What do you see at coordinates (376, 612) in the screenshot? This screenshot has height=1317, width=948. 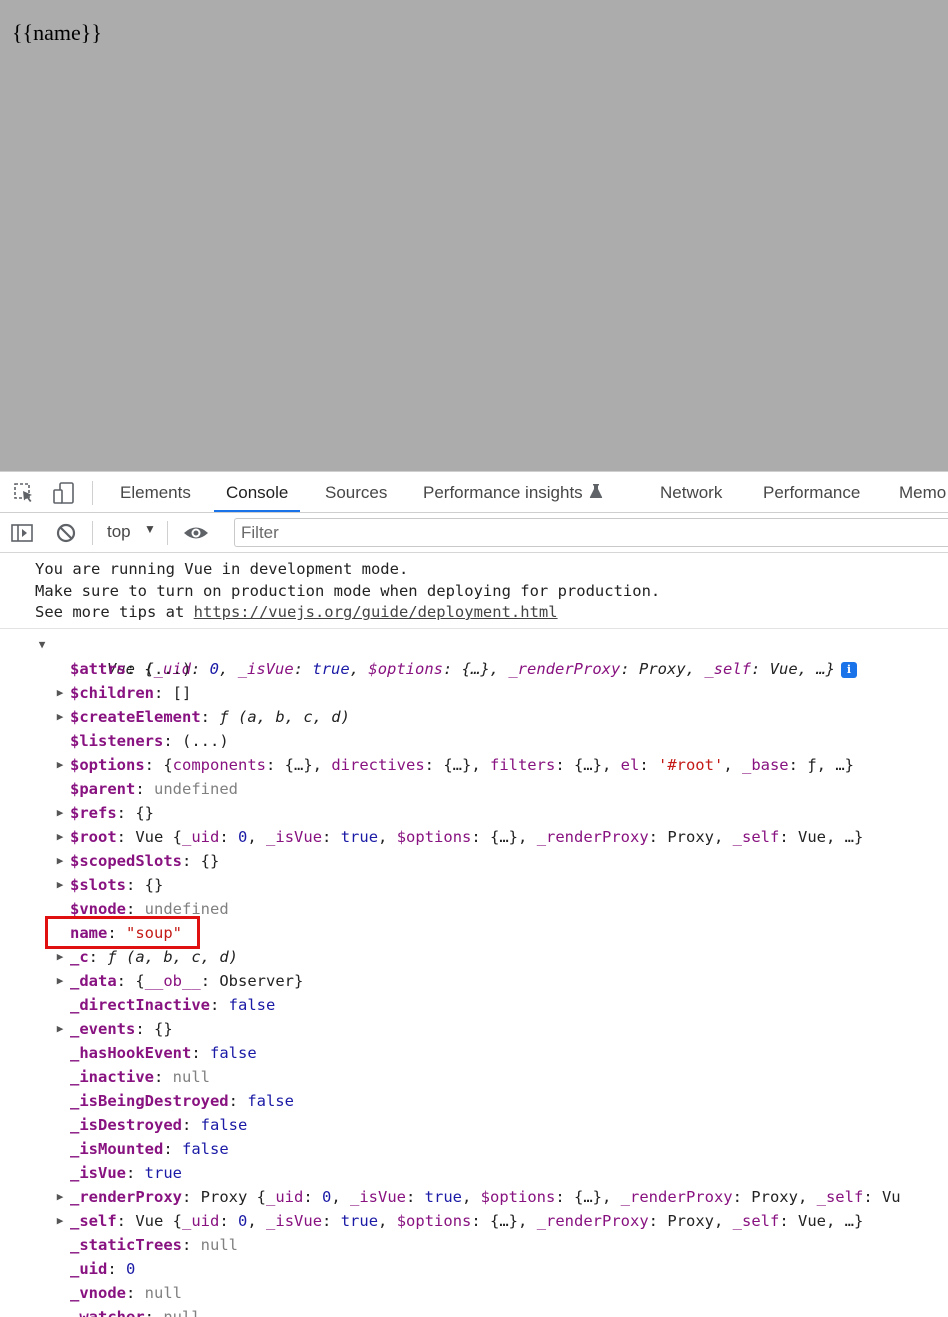 I see `deployment-guide-link: https://vuejs.org/guide/deployment.html` at bounding box center [376, 612].